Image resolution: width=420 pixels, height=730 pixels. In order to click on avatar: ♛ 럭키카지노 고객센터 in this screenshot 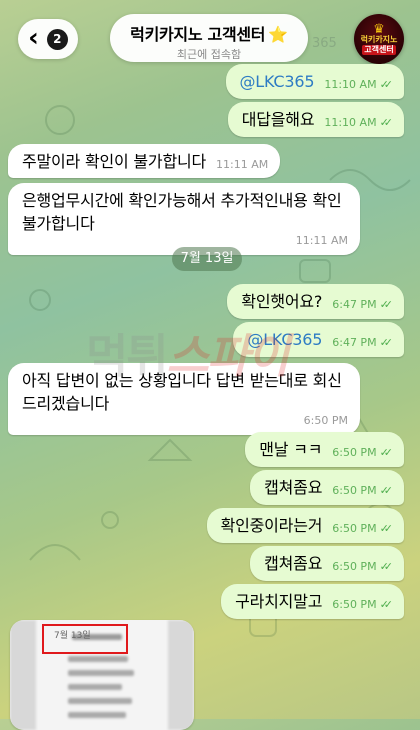, I will do `click(379, 39)`.